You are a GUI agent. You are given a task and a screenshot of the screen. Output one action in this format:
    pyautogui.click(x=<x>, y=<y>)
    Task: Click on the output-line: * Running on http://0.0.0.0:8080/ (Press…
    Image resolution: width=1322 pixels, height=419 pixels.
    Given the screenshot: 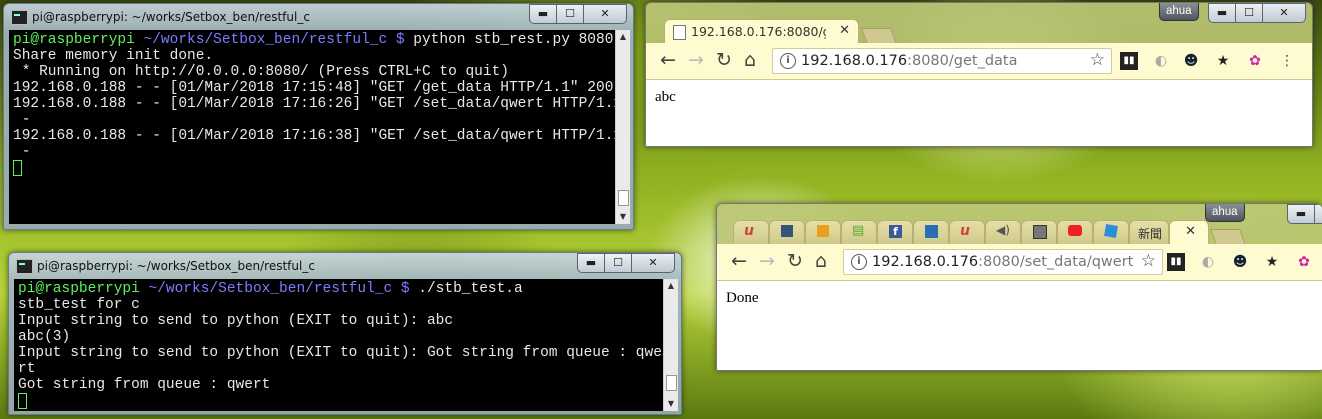 What is the action you would take?
    pyautogui.click(x=261, y=72)
    